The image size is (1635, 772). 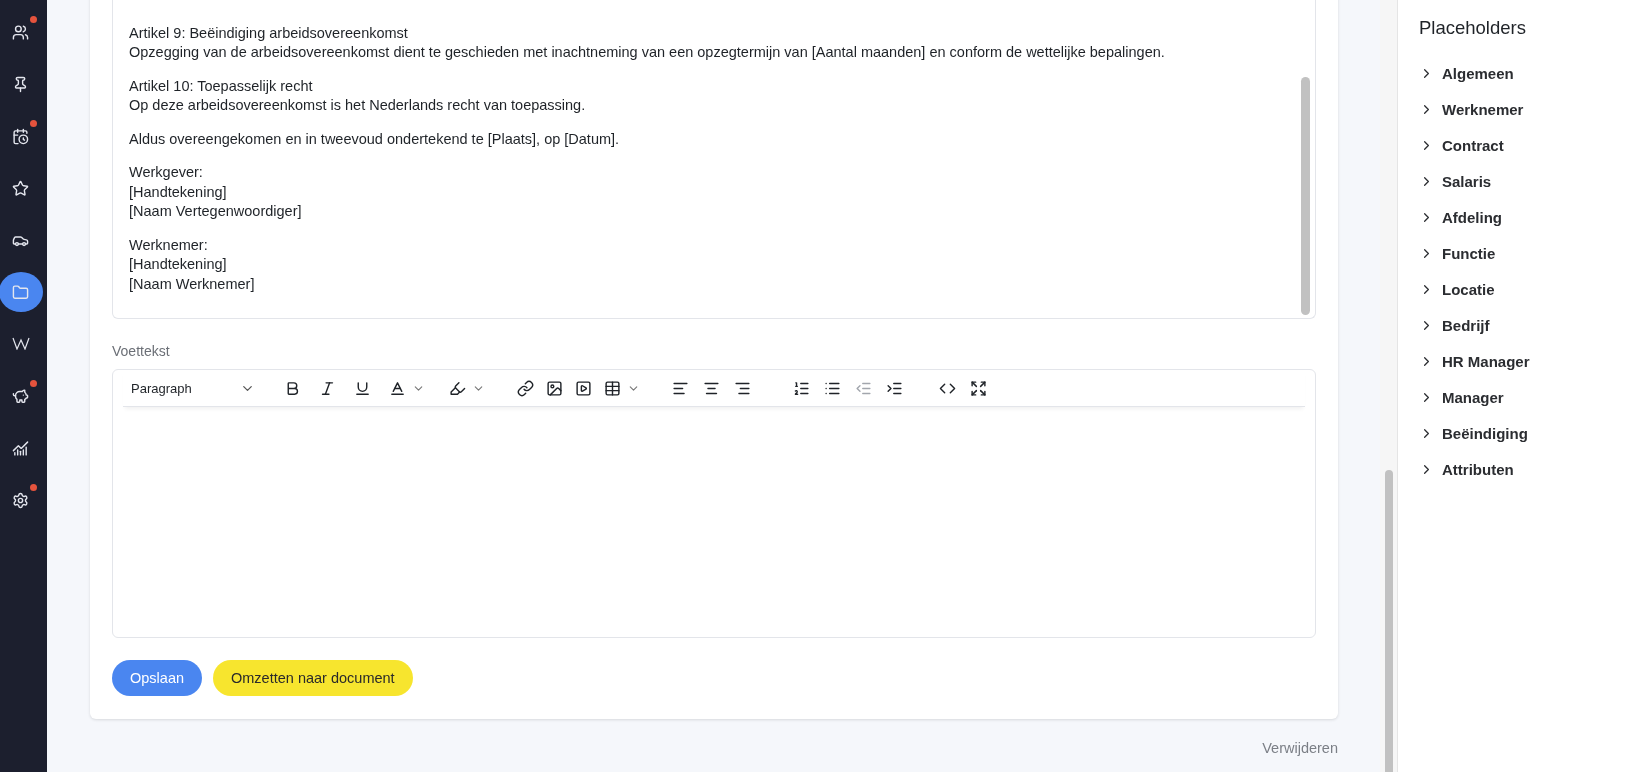 I want to click on folder-icon, so click(x=20, y=292).